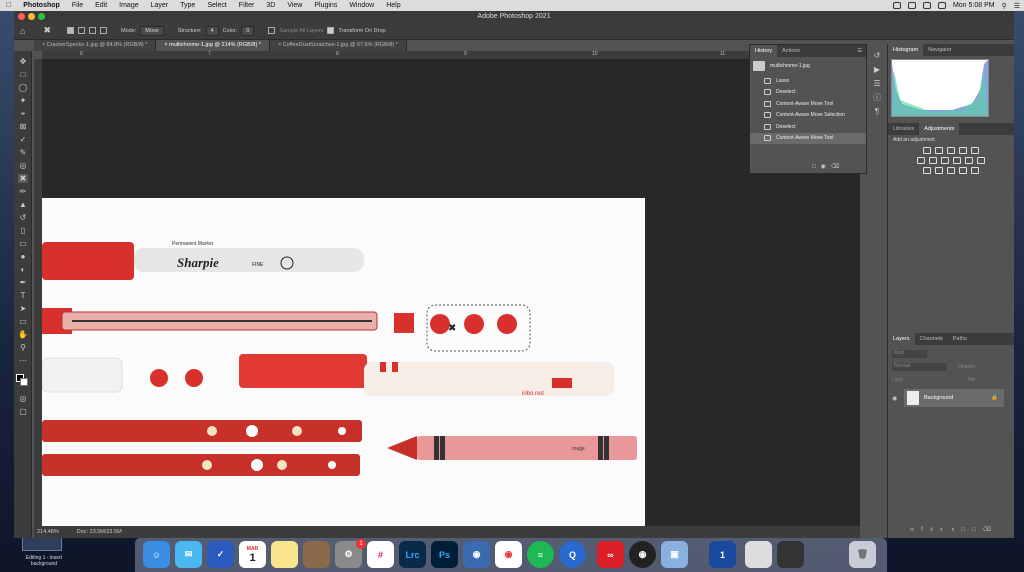 Image resolution: width=1024 pixels, height=572 pixels. I want to click on color-select: 0, so click(248, 30).